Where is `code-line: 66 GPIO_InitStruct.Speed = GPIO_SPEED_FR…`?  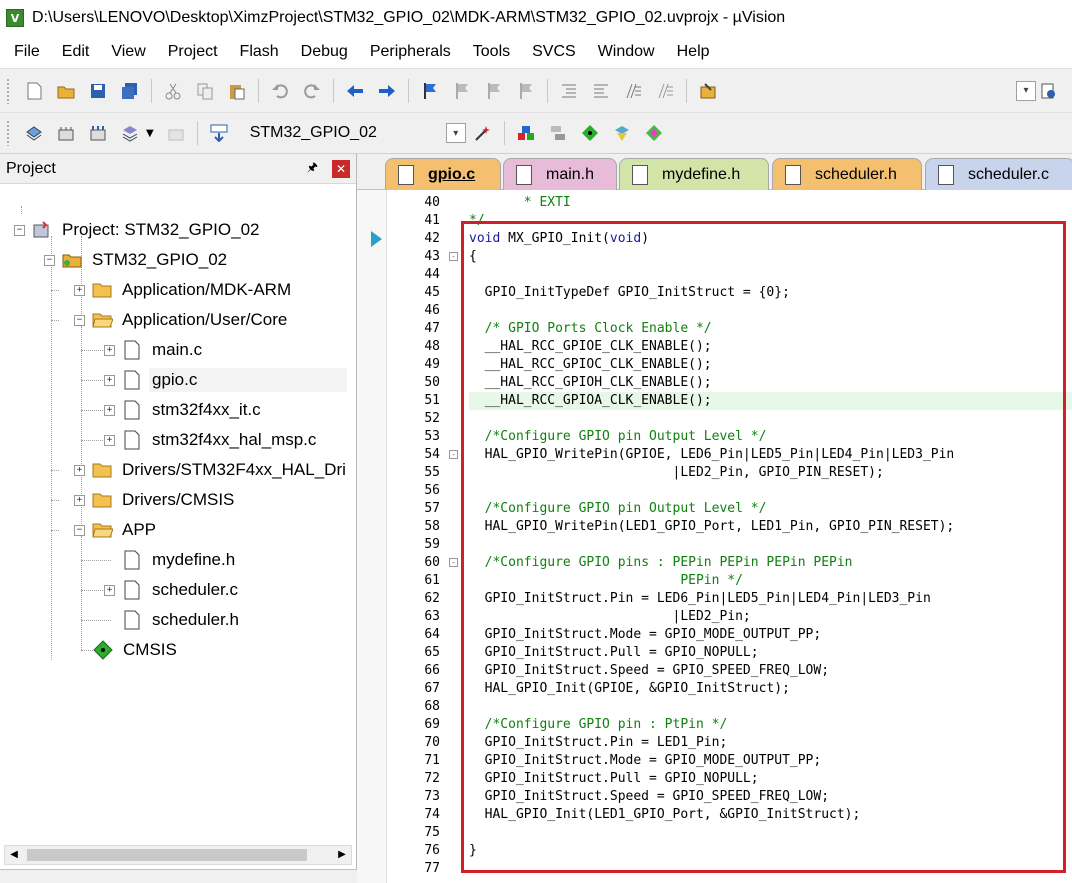 code-line: 66 GPIO_InitStruct.Speed = GPIO_SPEED_FR… is located at coordinates (714, 671).